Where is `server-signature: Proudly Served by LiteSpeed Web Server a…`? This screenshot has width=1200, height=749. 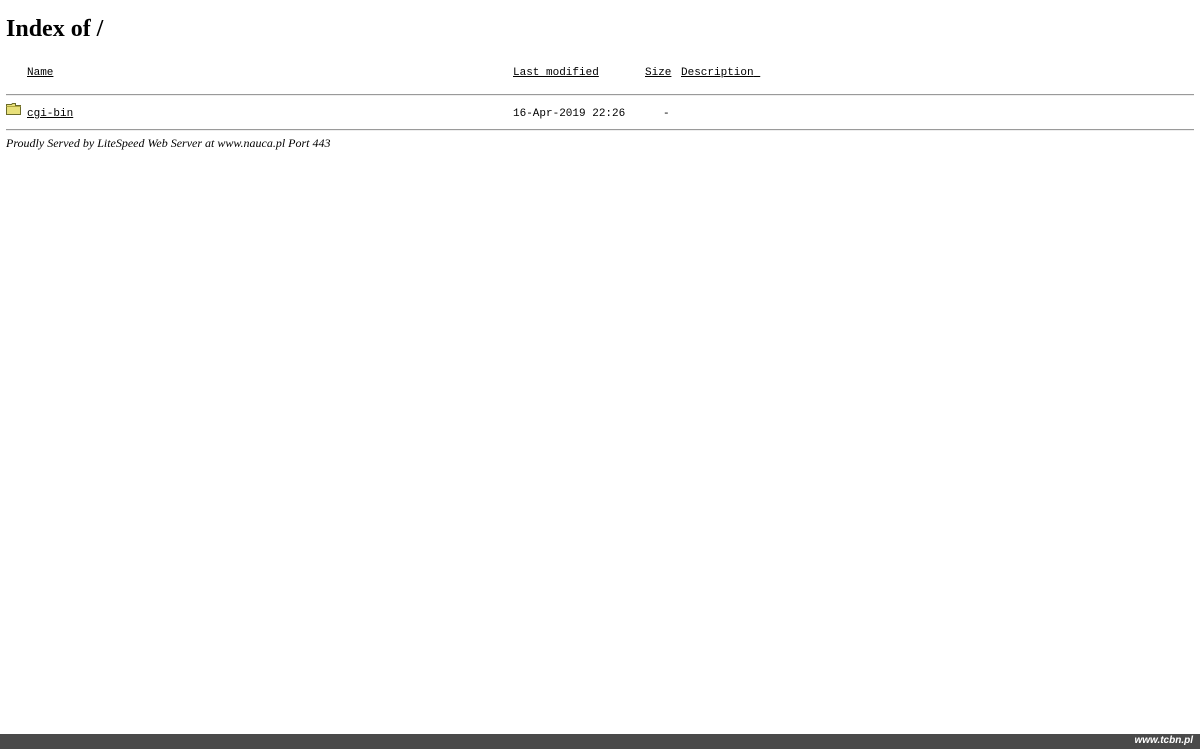
server-signature: Proudly Served by LiteSpeed Web Server a… is located at coordinates (168, 143).